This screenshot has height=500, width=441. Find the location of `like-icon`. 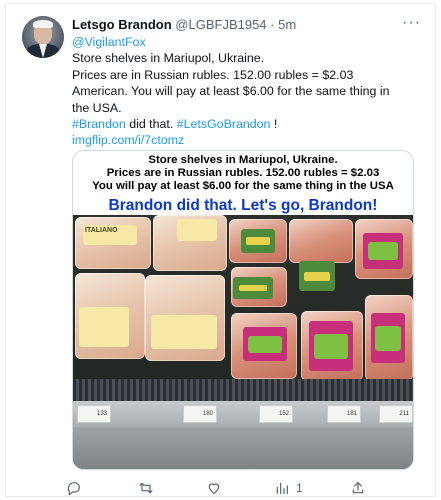

like-icon is located at coordinates (214, 488).